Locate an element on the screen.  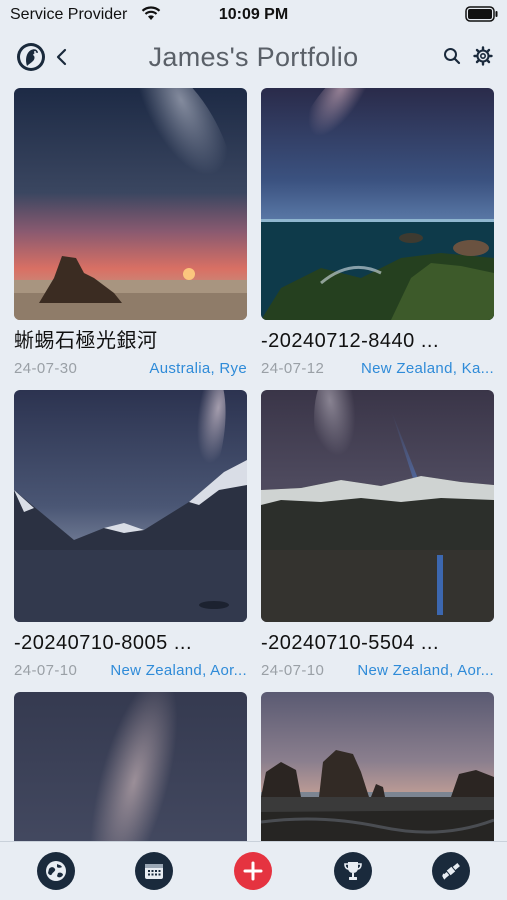
page-title: James's Portfolio is located at coordinates (253, 57).